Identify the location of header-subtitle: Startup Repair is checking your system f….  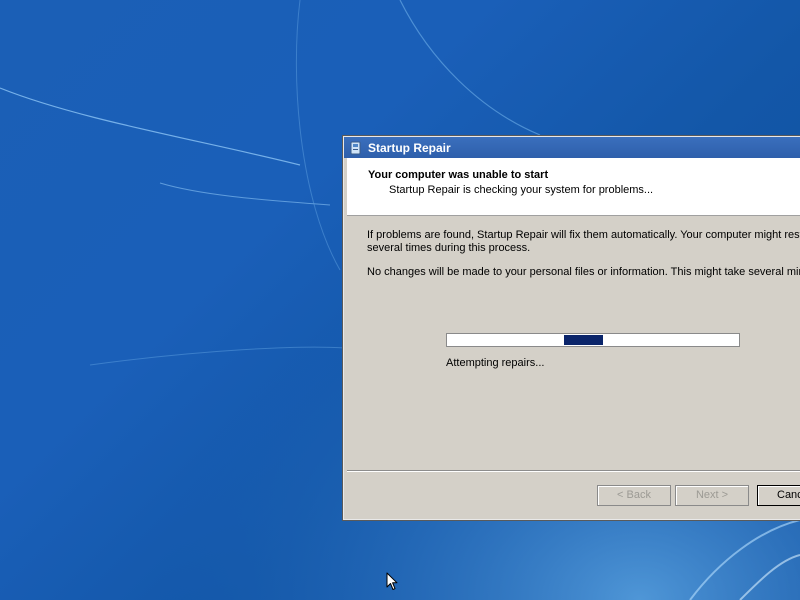
(521, 190).